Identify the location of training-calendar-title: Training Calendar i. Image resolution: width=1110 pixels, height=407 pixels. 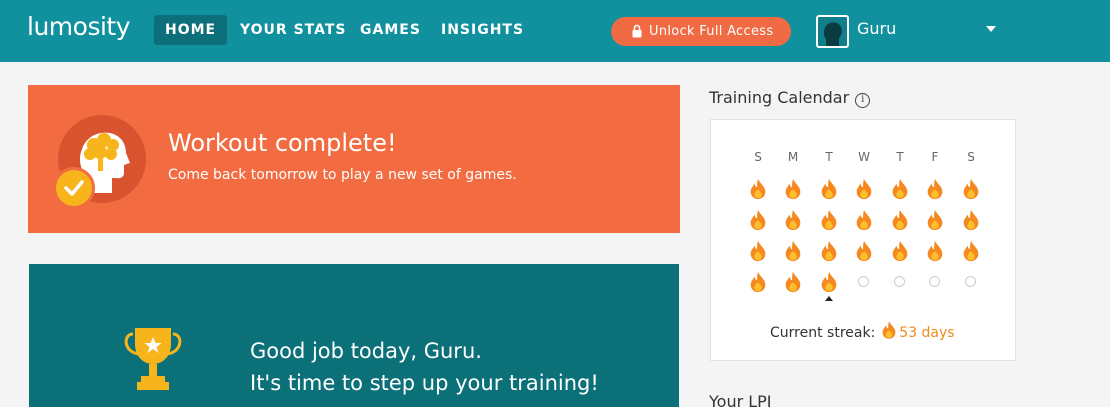
(790, 98).